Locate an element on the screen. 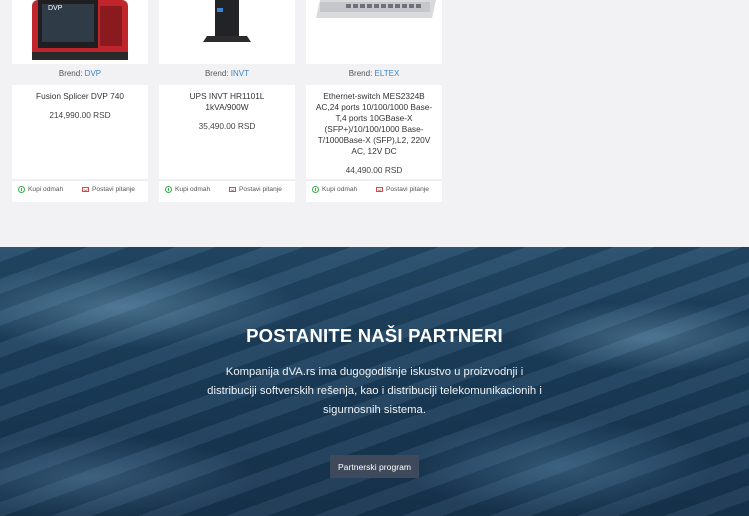  brand-link: INVT is located at coordinates (240, 73).